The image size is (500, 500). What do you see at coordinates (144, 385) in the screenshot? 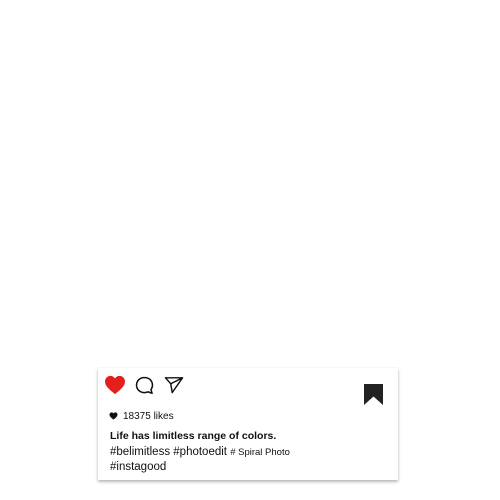
I see `speech-bubble-icon` at bounding box center [144, 385].